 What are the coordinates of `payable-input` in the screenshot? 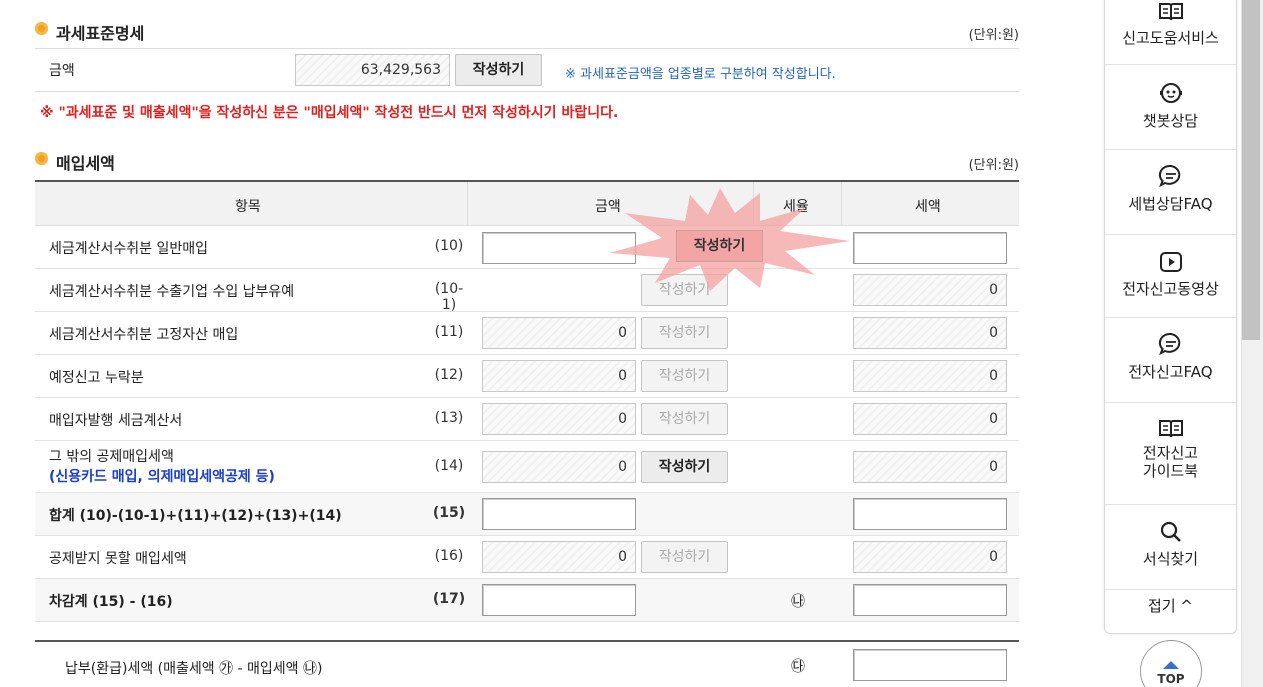 It's located at (930, 665).